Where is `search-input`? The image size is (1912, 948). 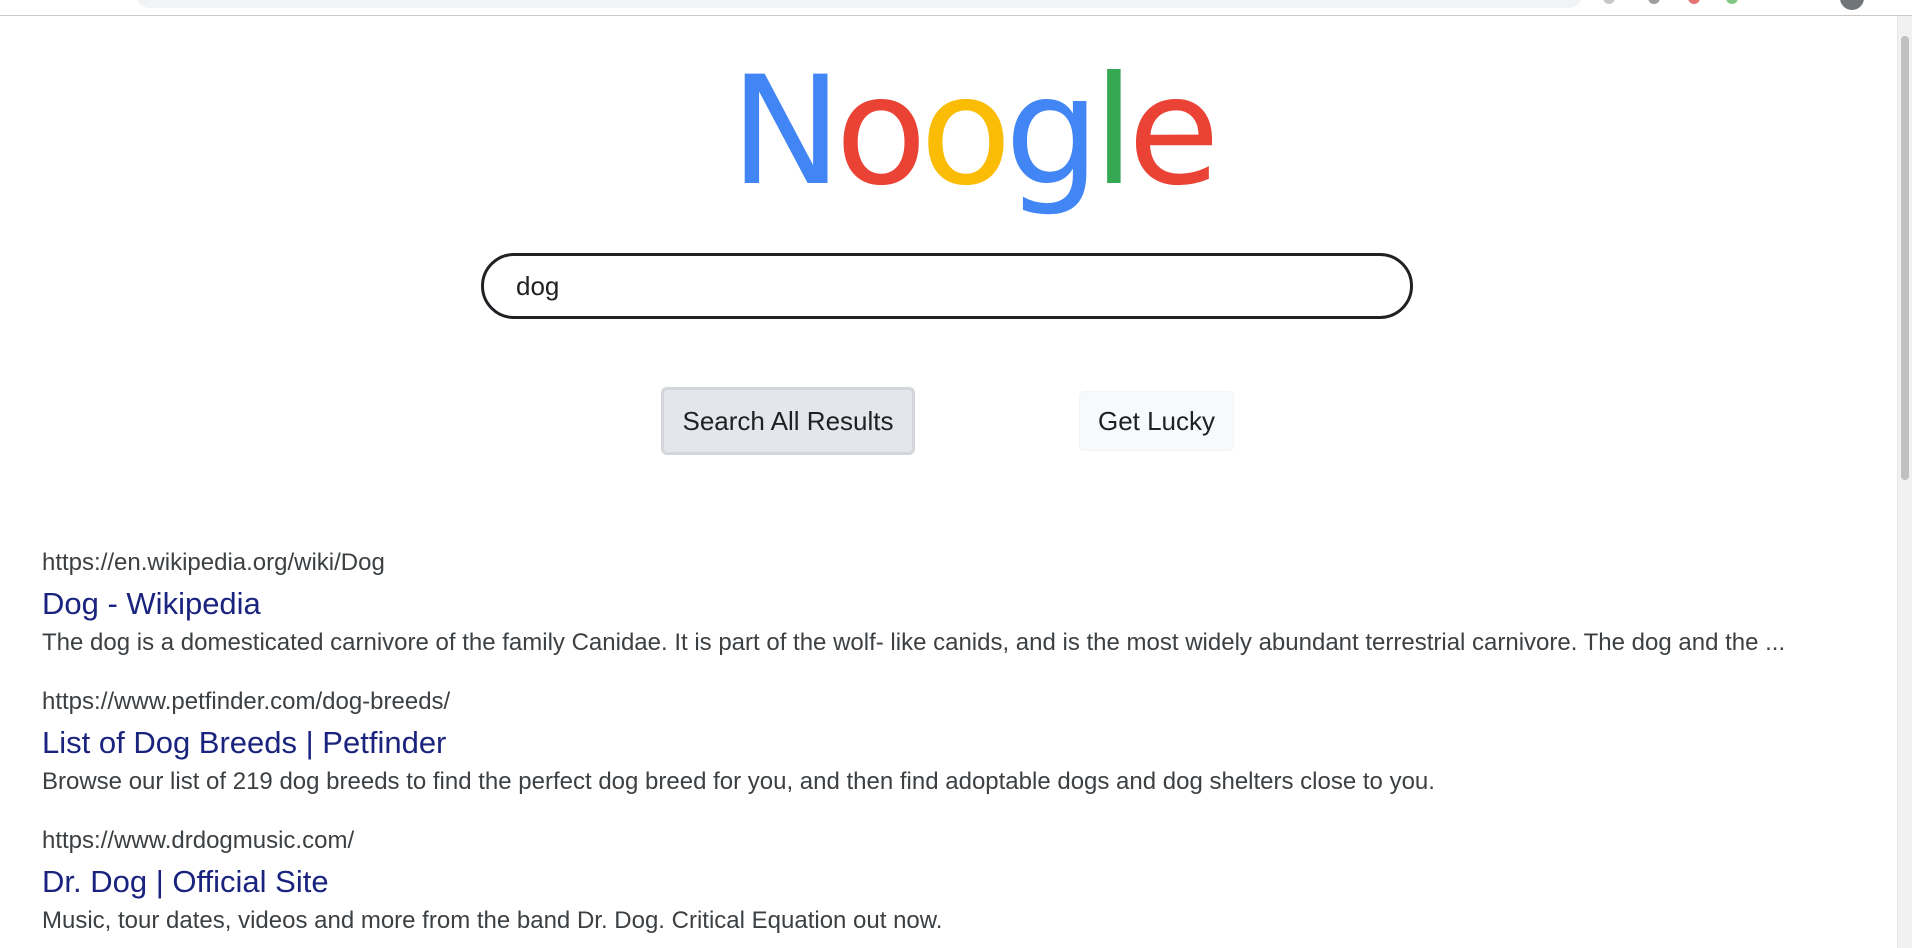
search-input is located at coordinates (946, 286).